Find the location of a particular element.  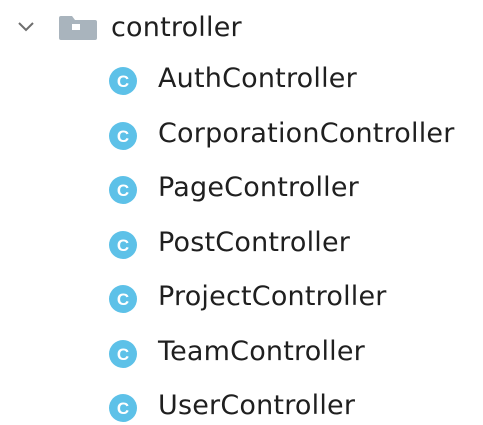

tree-item-corporationcontroller: C CorporationController is located at coordinates (241, 136).